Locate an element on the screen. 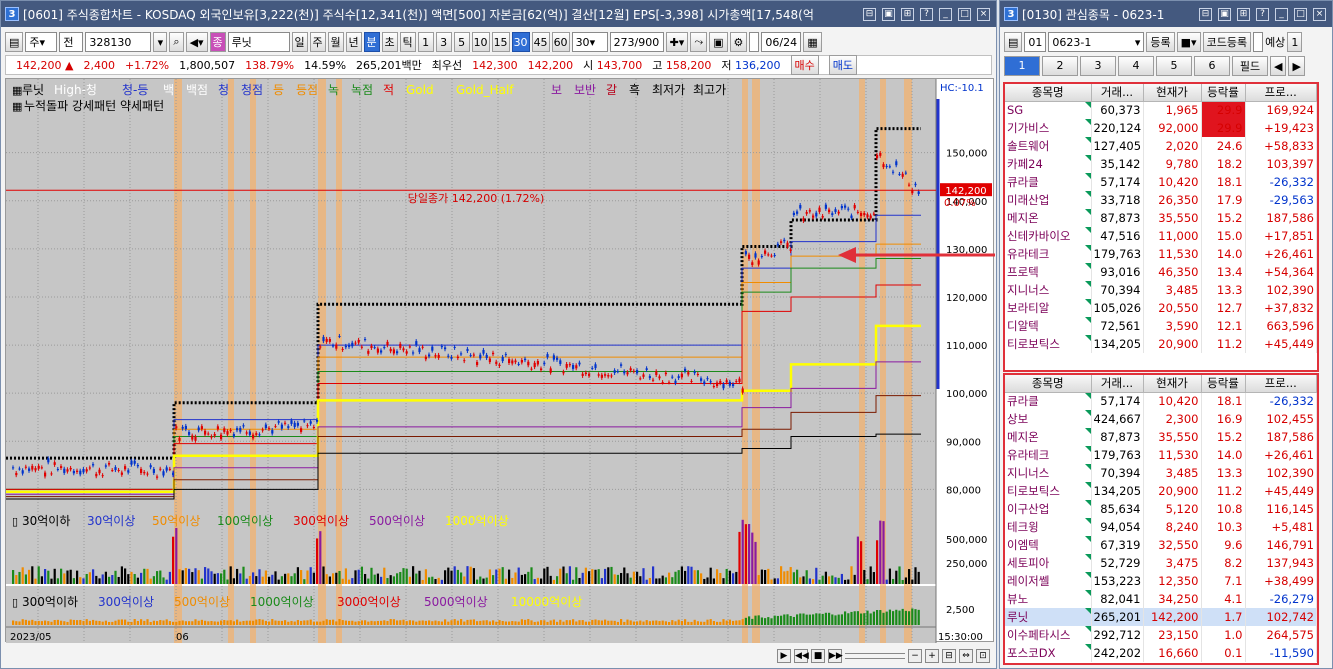 The image size is (1333, 669). field-button: 필드 is located at coordinates (1250, 66).